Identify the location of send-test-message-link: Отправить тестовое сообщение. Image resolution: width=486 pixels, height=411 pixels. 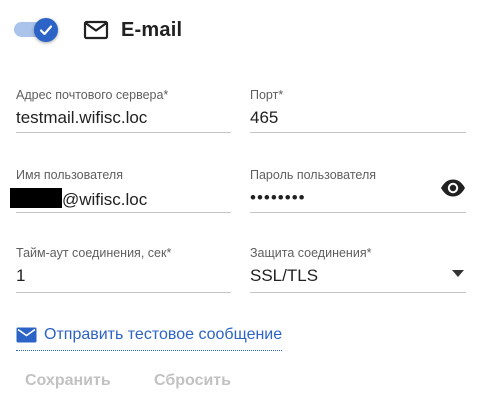
(149, 336).